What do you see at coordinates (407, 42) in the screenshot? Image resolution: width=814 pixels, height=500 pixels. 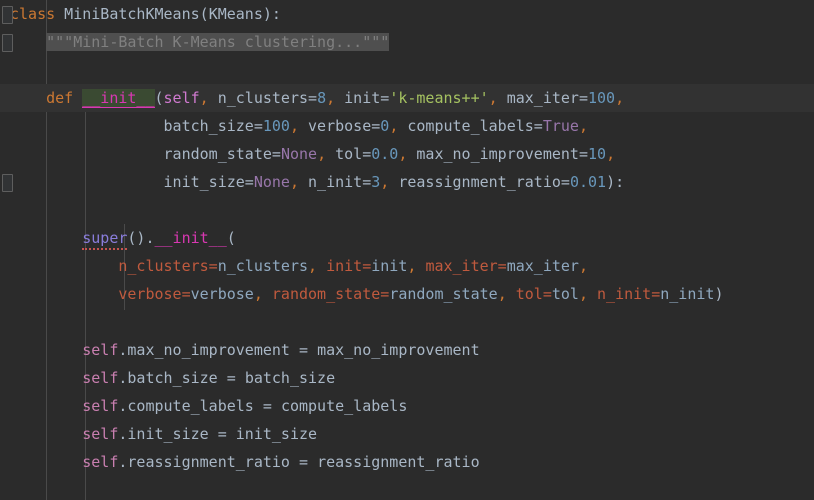 I see `code-line-docstring: """Mini-Batch K-Means clustering..."""` at bounding box center [407, 42].